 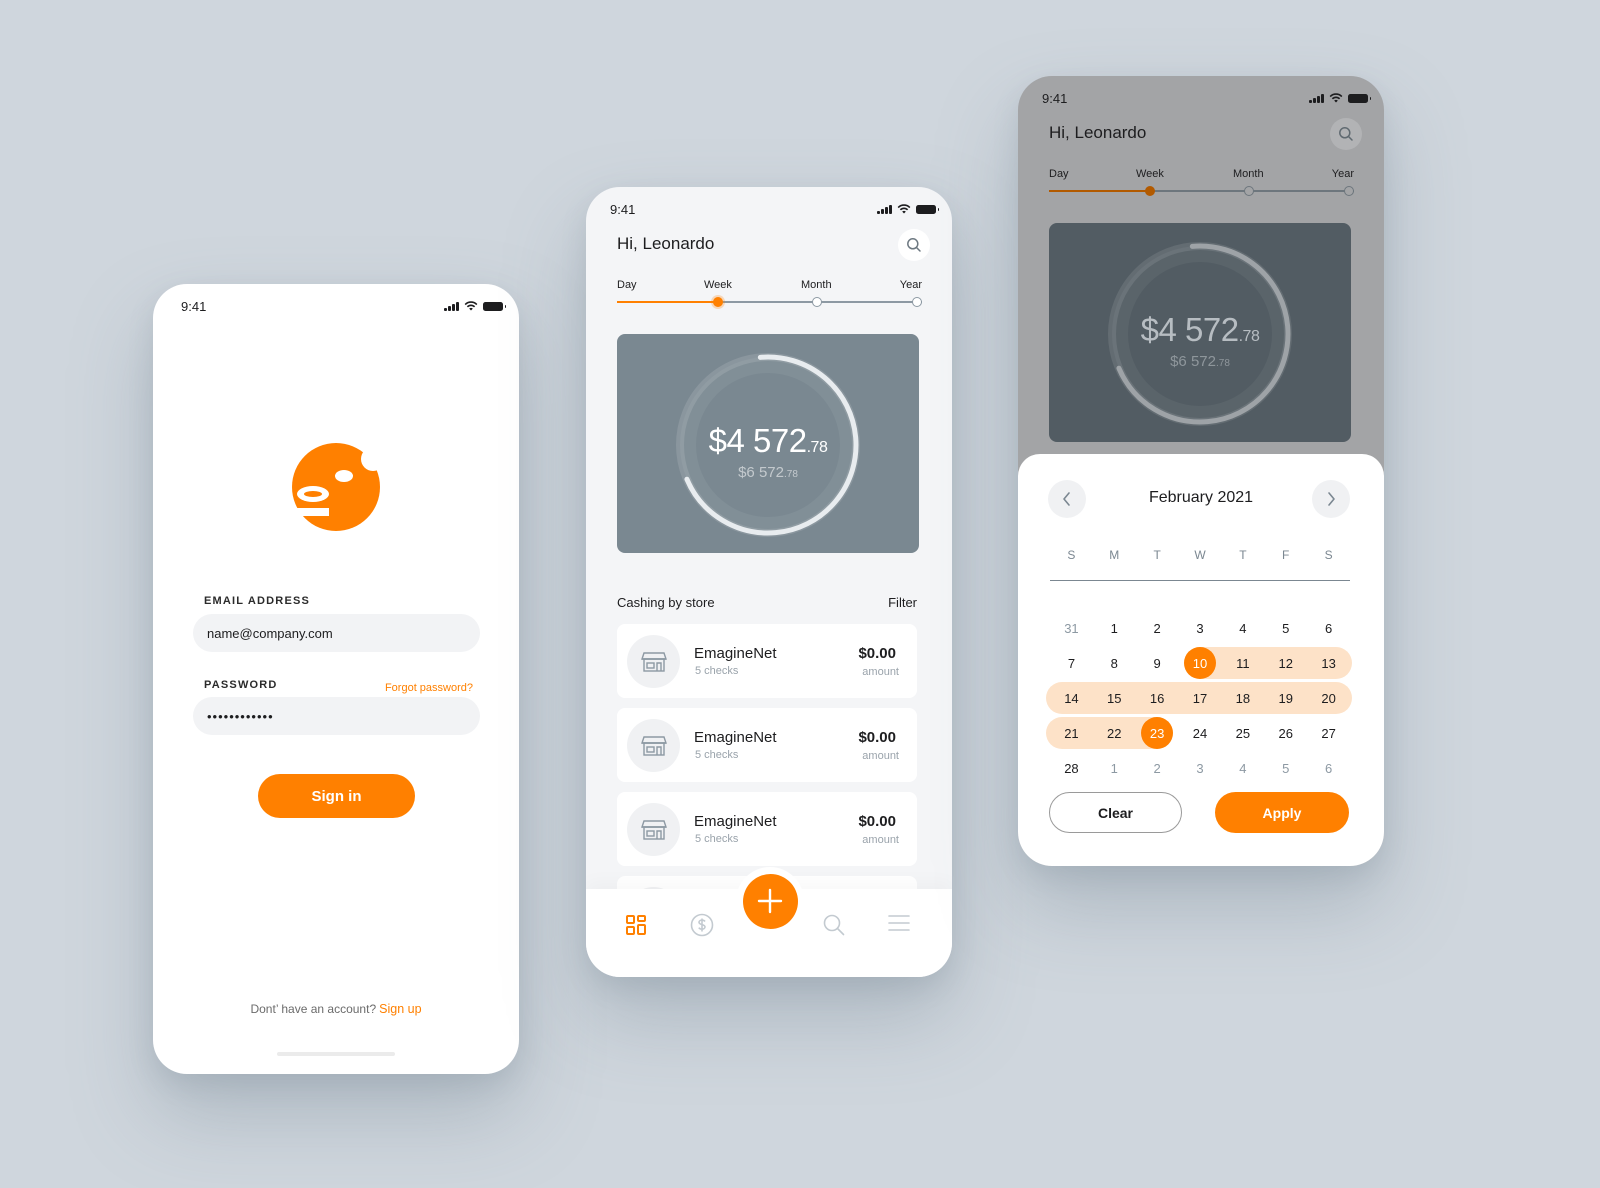 What do you see at coordinates (471, 306) in the screenshot?
I see `wifi-icon` at bounding box center [471, 306].